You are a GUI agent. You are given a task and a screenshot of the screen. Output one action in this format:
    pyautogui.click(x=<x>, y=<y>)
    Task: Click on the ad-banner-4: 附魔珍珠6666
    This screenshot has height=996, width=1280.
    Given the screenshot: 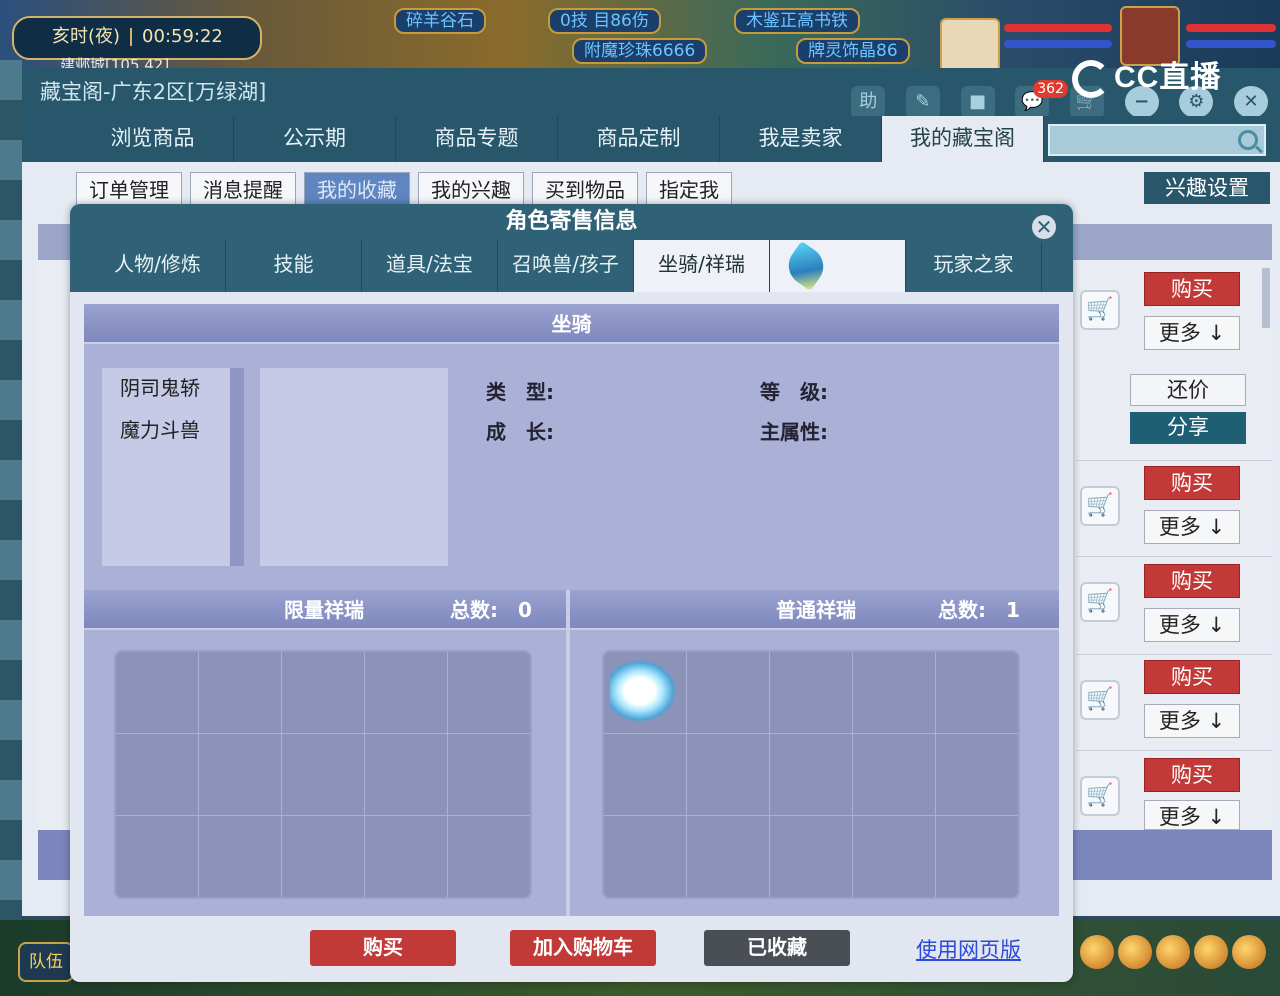 What is the action you would take?
    pyautogui.click(x=640, y=51)
    